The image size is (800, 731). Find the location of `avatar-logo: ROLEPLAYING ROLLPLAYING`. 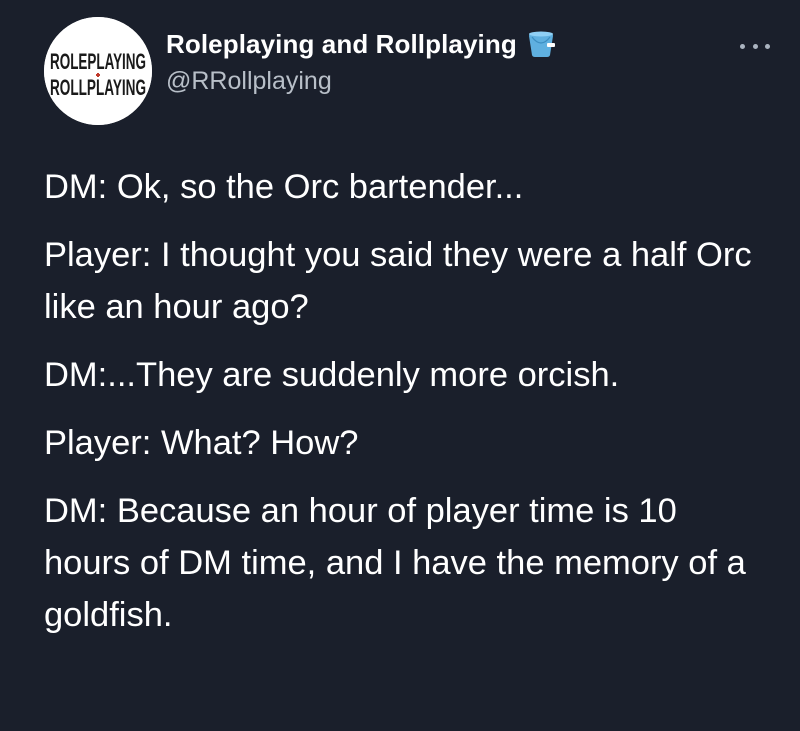

avatar-logo: ROLEPLAYING ROLLPLAYING is located at coordinates (98, 71).